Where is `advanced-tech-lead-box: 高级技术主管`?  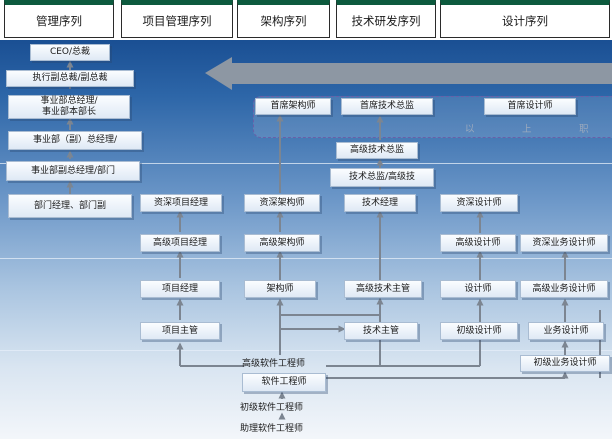
advanced-tech-lead-box: 高级技术主管 is located at coordinates (383, 289).